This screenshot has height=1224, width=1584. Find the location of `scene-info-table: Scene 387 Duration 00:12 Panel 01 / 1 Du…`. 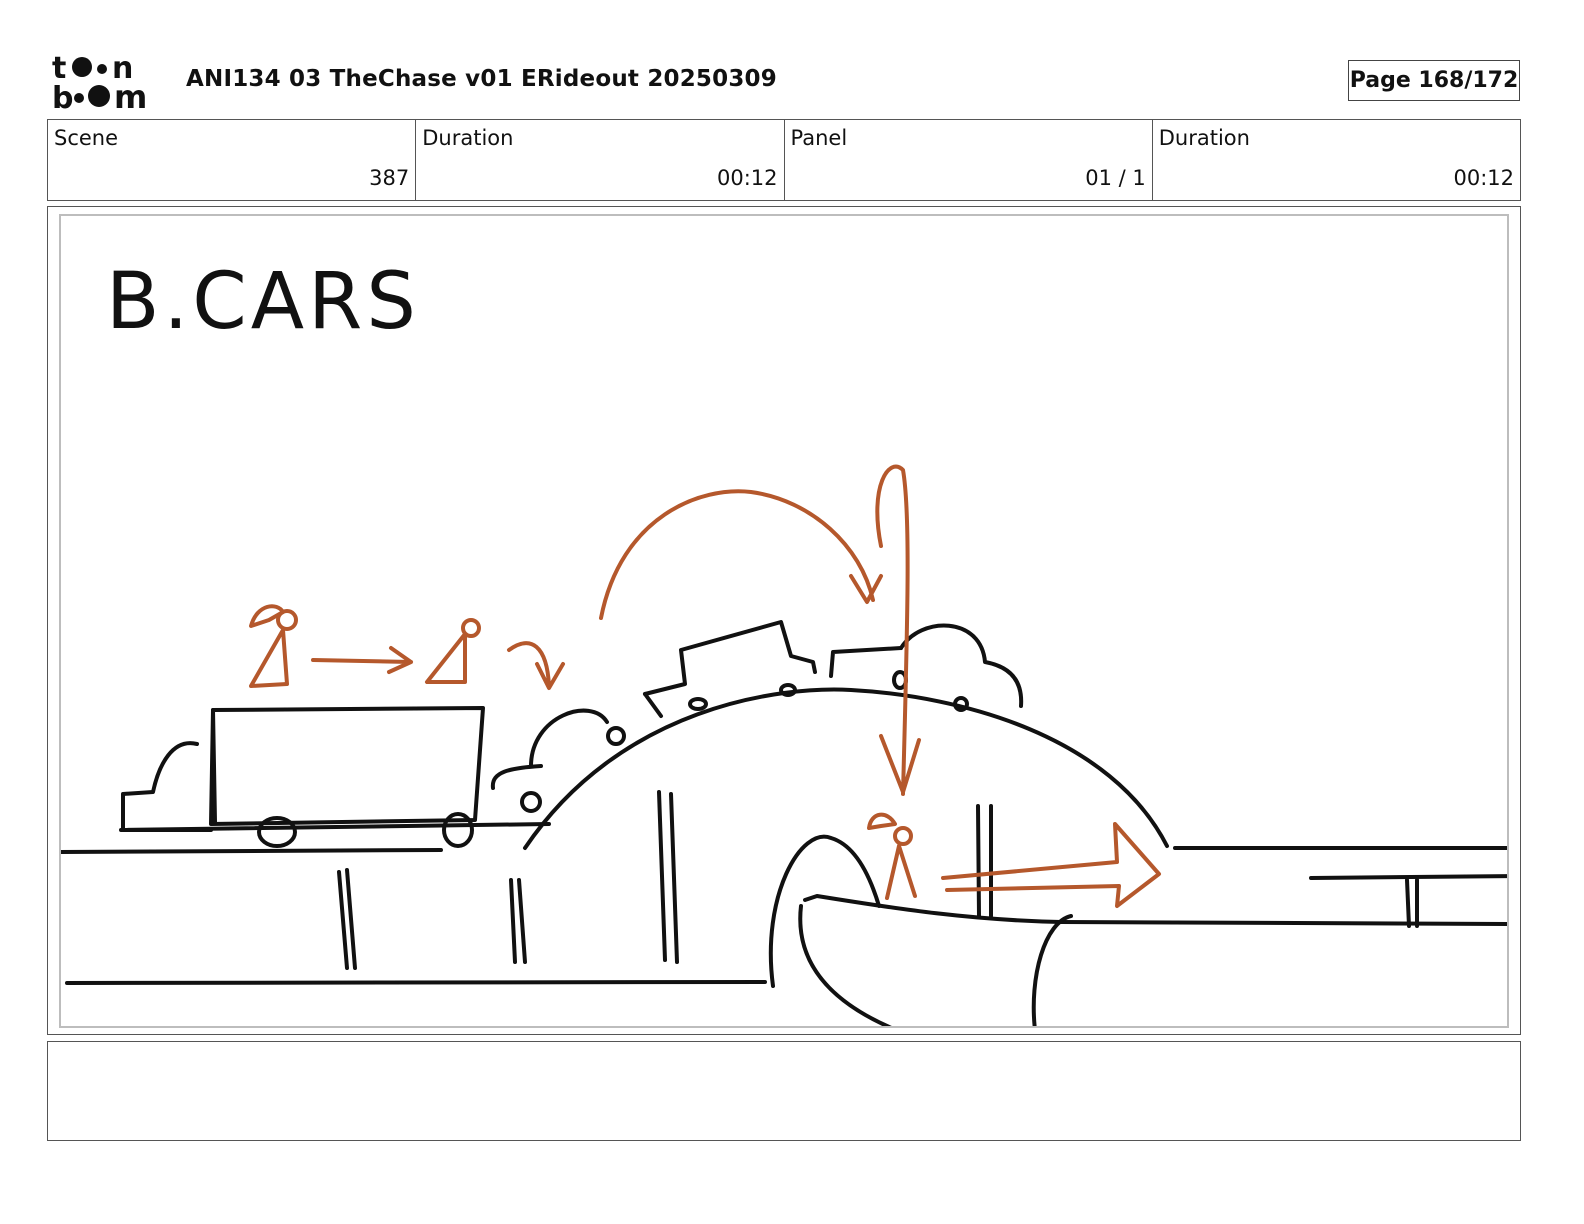

scene-info-table: Scene 387 Duration 00:12 Panel 01 / 1 Du… is located at coordinates (784, 160).